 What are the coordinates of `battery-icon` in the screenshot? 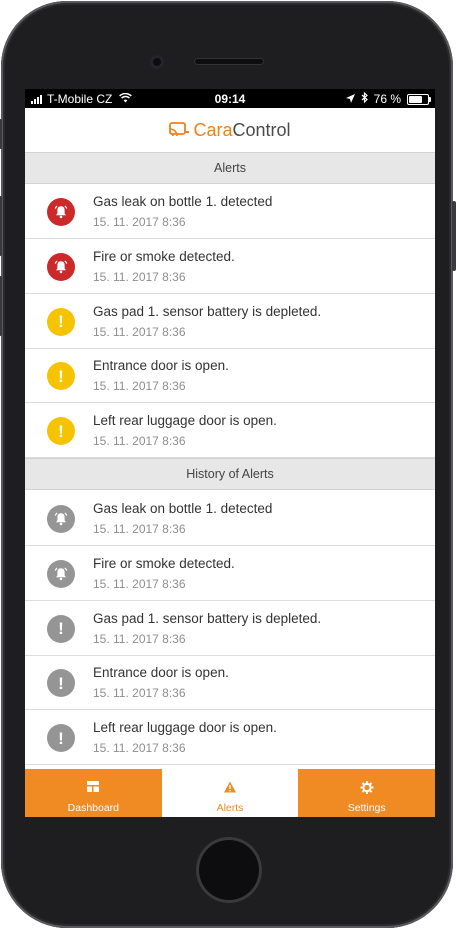 It's located at (419, 99).